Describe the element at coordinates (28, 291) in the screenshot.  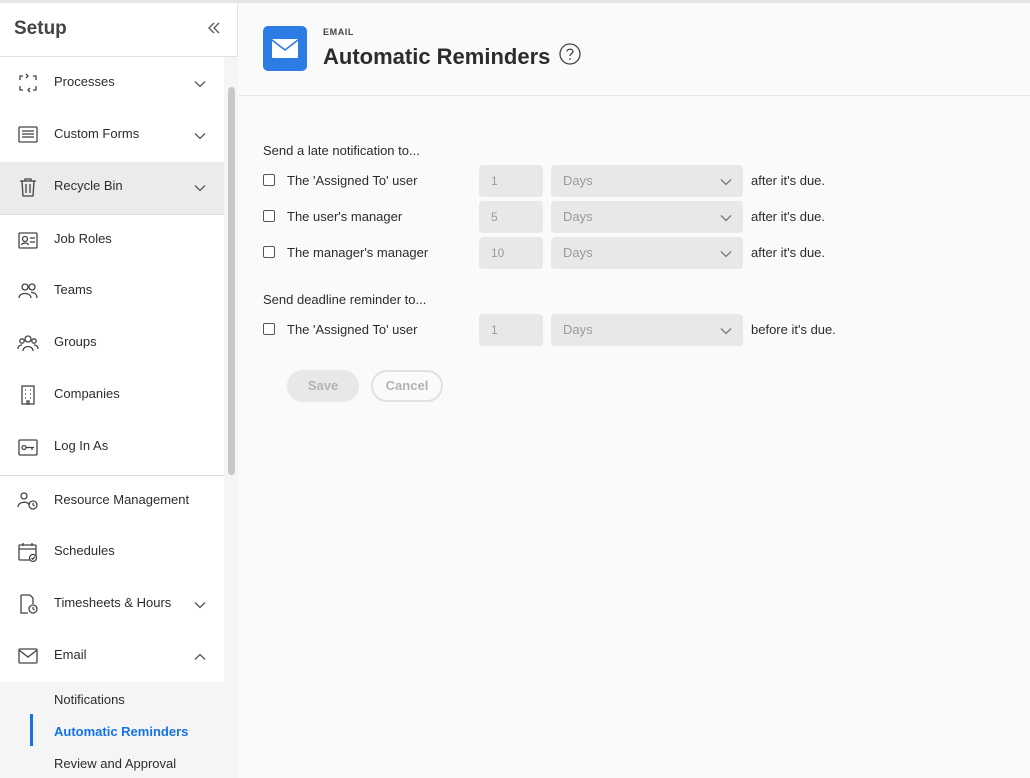
I see `teams-icon` at that location.